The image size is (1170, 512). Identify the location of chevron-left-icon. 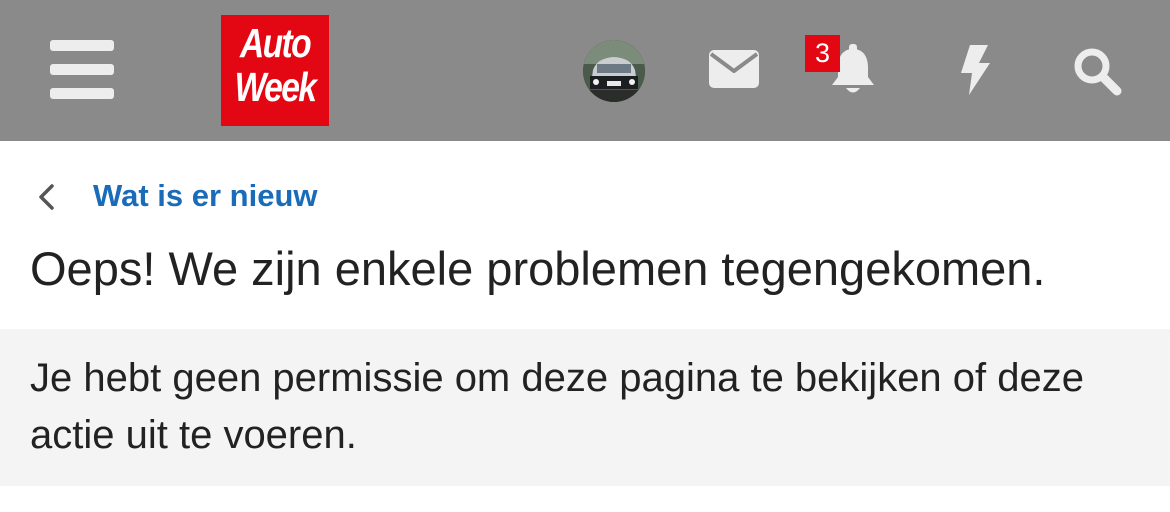
(47, 199).